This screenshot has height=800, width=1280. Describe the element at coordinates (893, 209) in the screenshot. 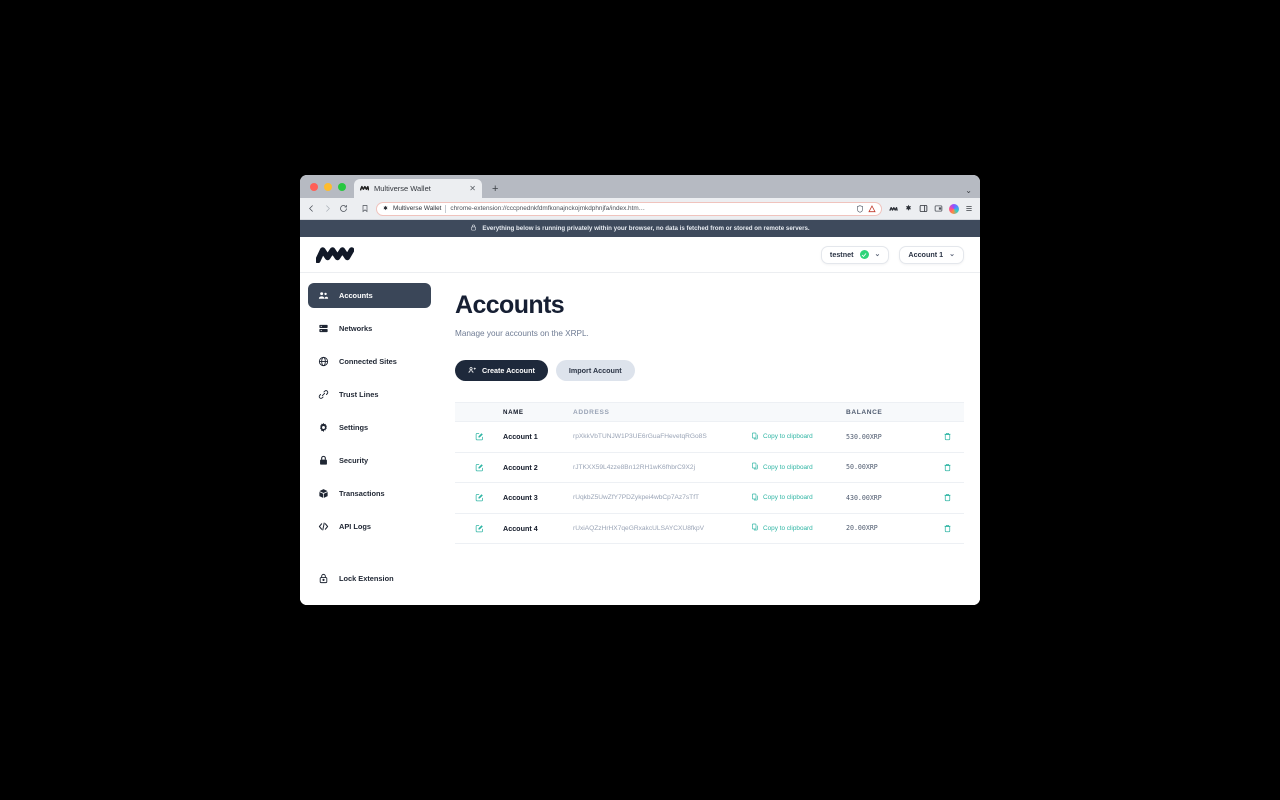

I see `wallet-extension-icon` at that location.